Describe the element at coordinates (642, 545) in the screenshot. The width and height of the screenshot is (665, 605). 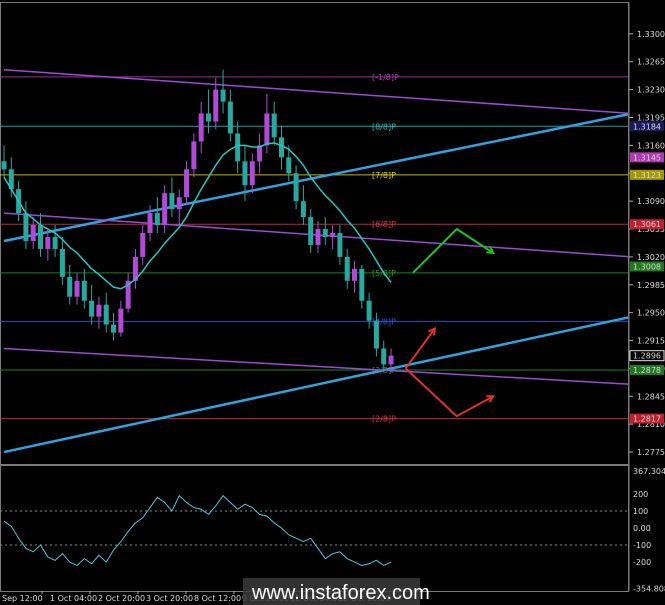
I see `oscillator-y-tick-label: -100` at that location.